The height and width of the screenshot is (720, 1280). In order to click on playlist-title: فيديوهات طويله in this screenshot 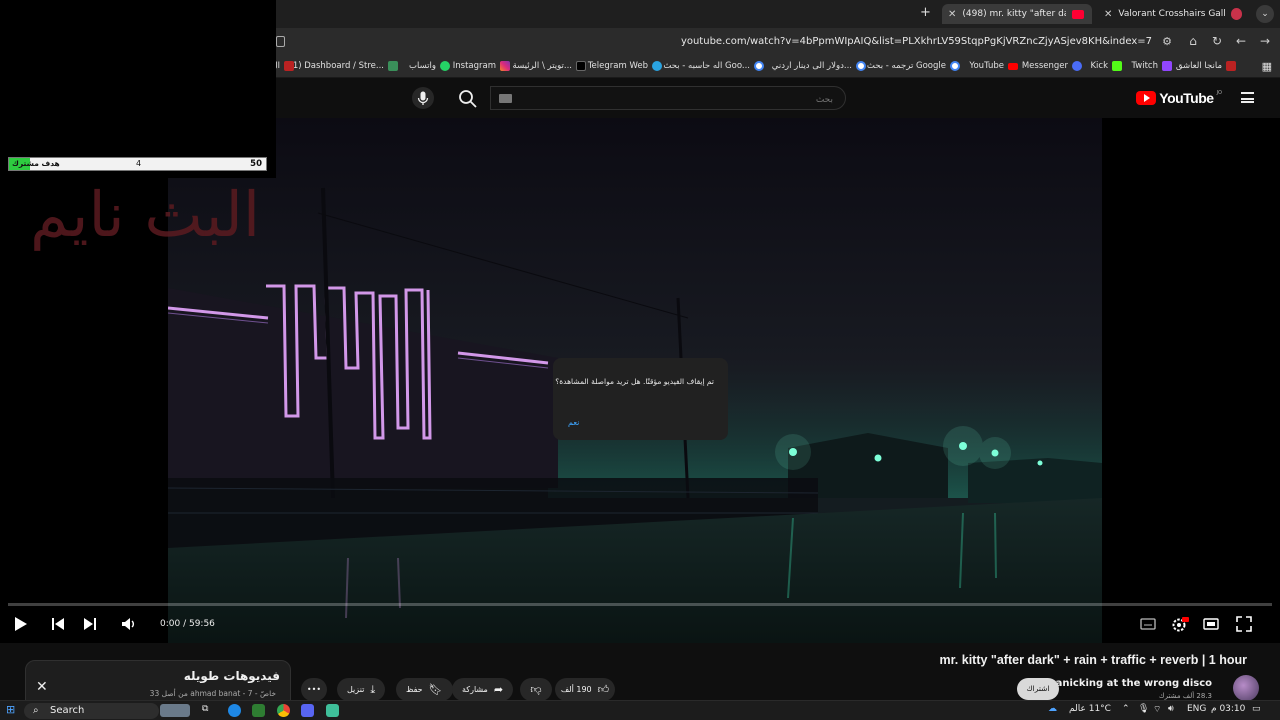, I will do `click(232, 676)`.